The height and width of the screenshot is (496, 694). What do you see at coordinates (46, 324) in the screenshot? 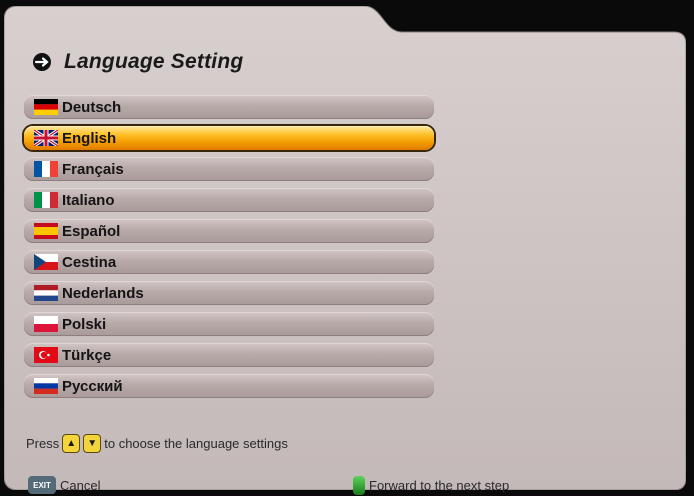
I see `flag-pl-icon` at bounding box center [46, 324].